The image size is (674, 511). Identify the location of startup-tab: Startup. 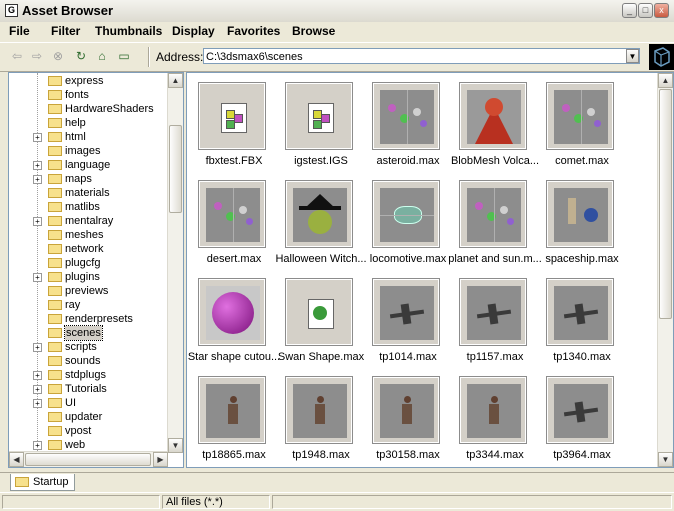
(43, 482).